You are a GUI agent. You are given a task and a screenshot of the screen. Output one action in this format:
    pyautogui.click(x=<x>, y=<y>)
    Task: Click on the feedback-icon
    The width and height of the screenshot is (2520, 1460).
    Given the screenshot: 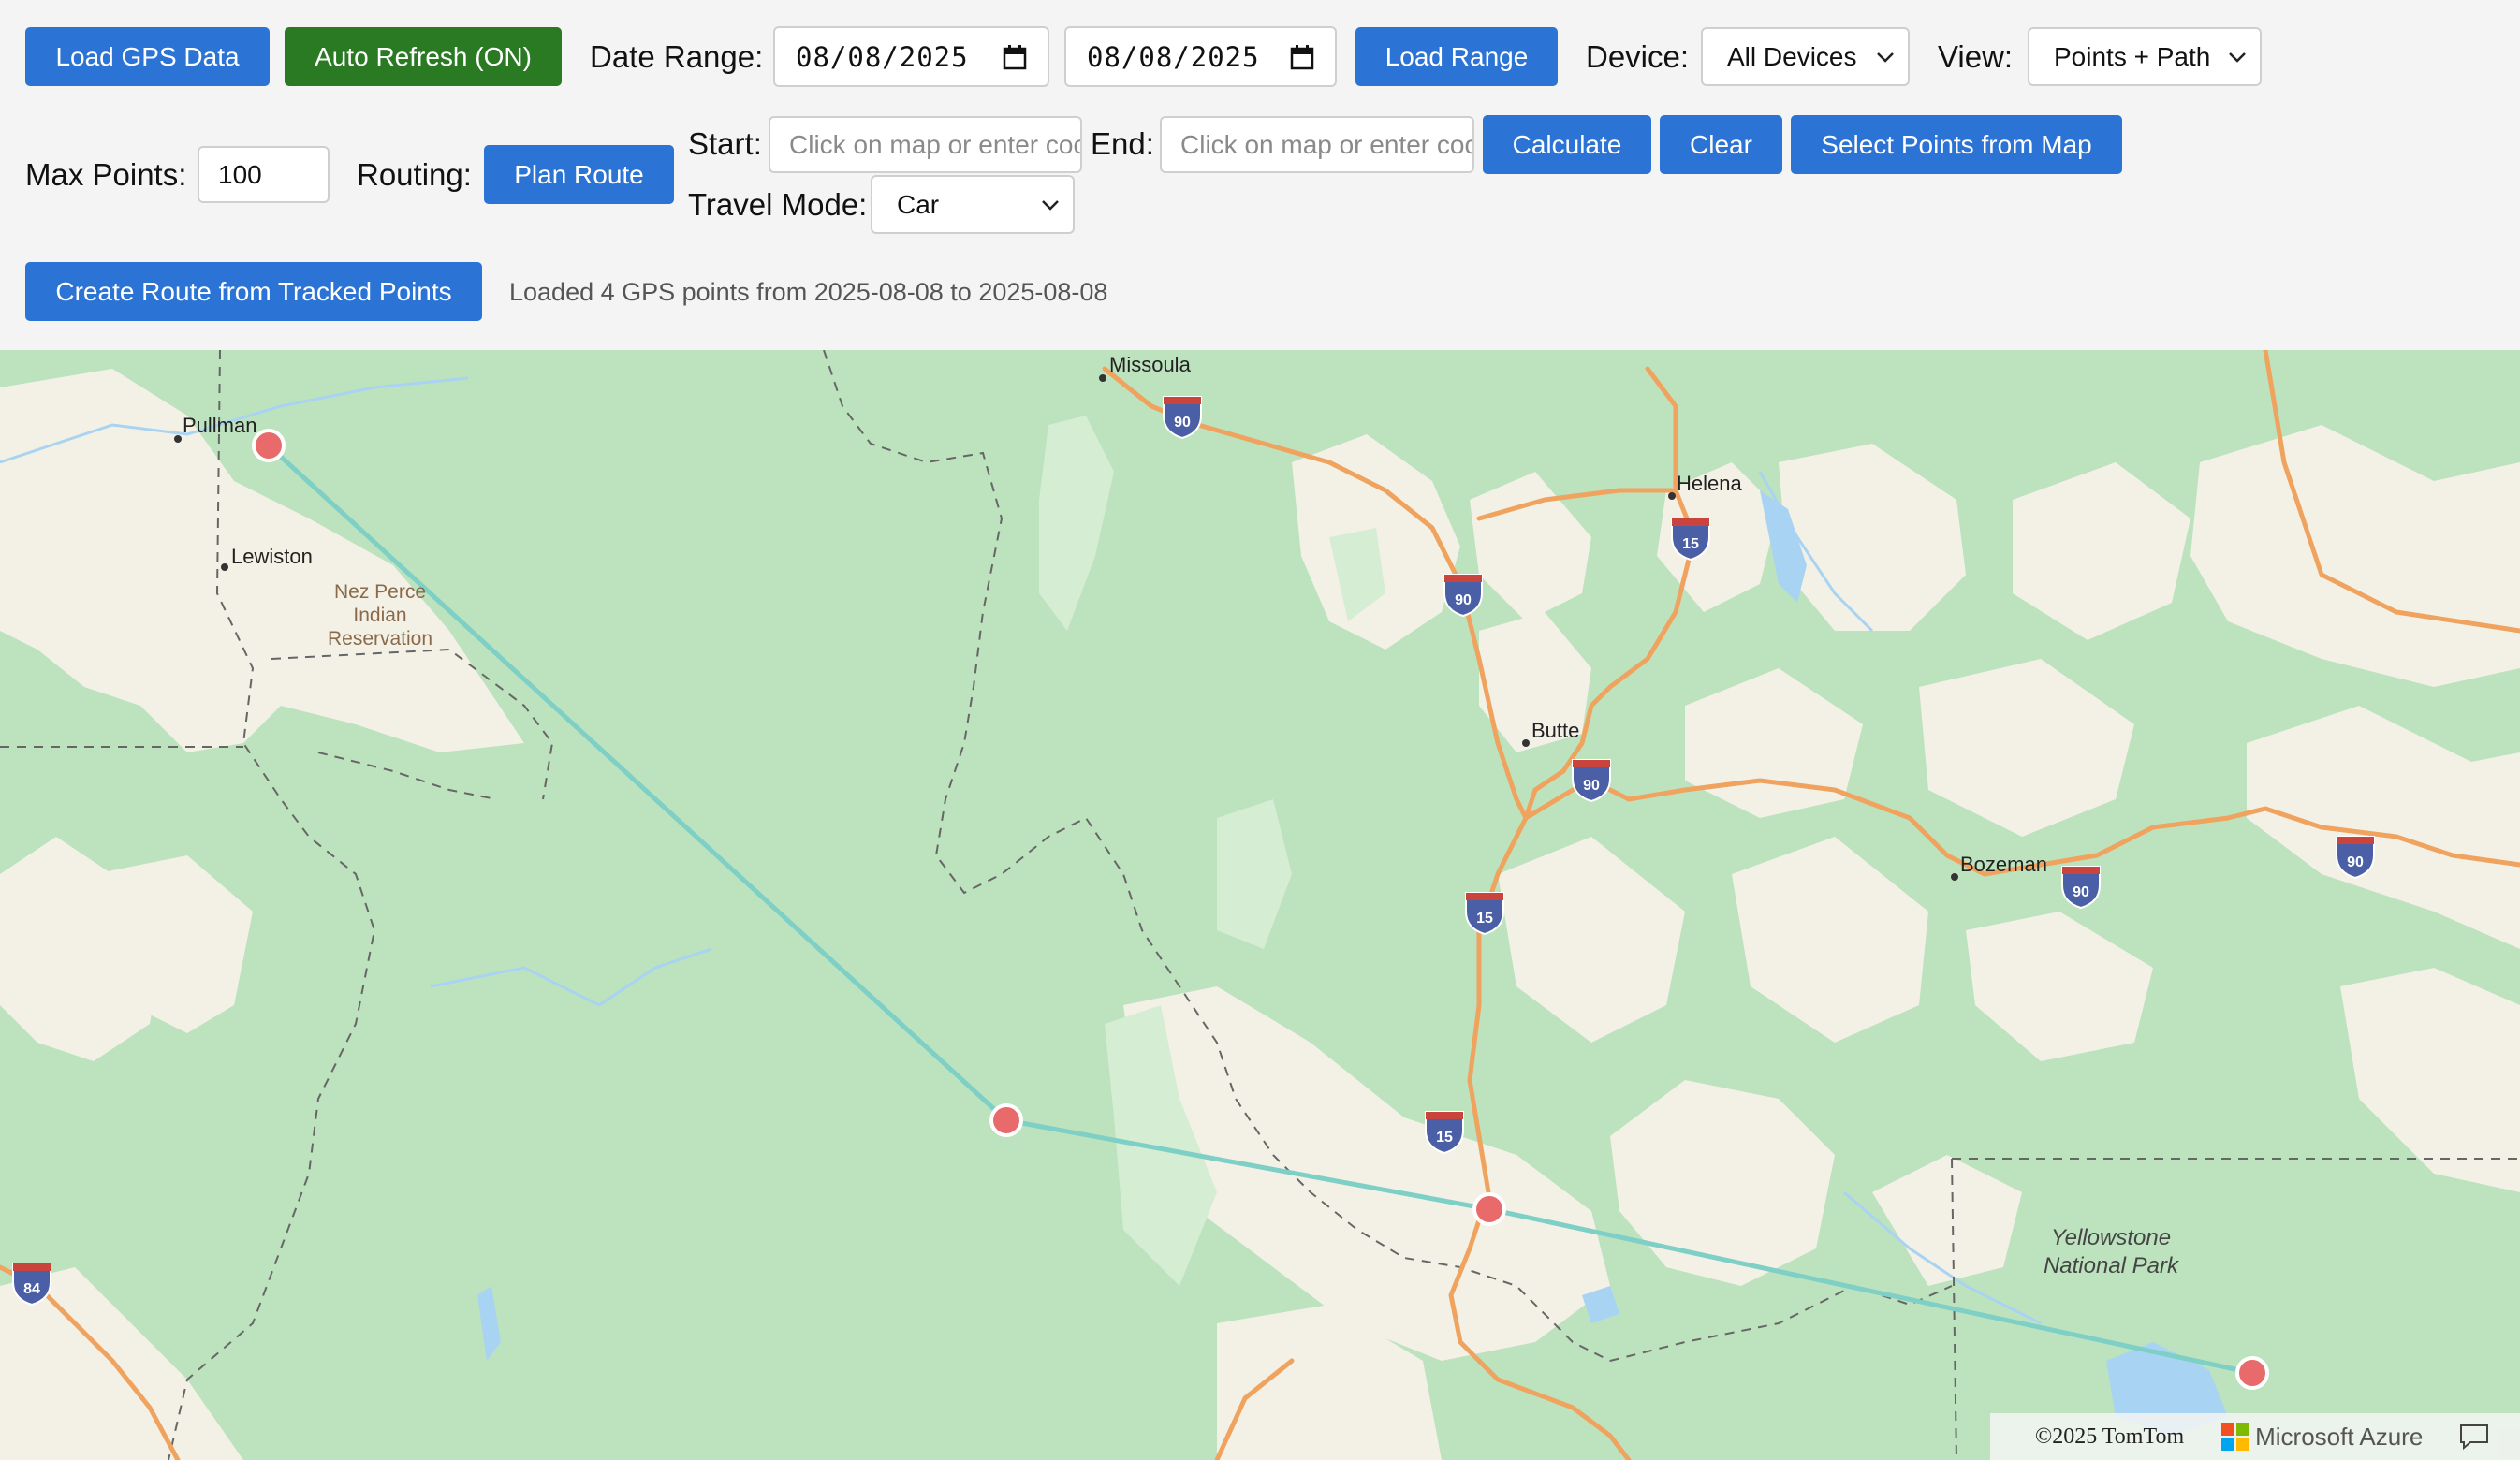 What is the action you would take?
    pyautogui.click(x=2474, y=1437)
    